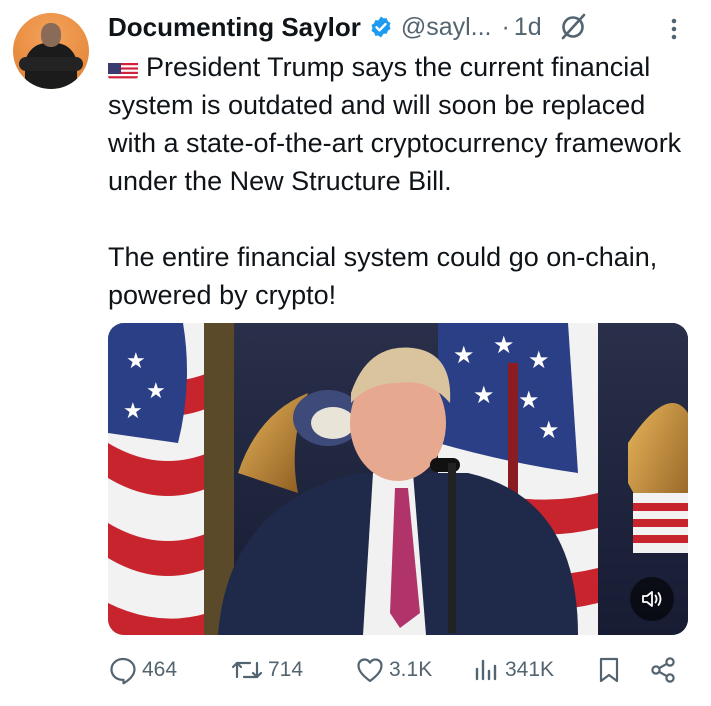 This screenshot has height=706, width=711. I want to click on grok-icon, so click(573, 27).